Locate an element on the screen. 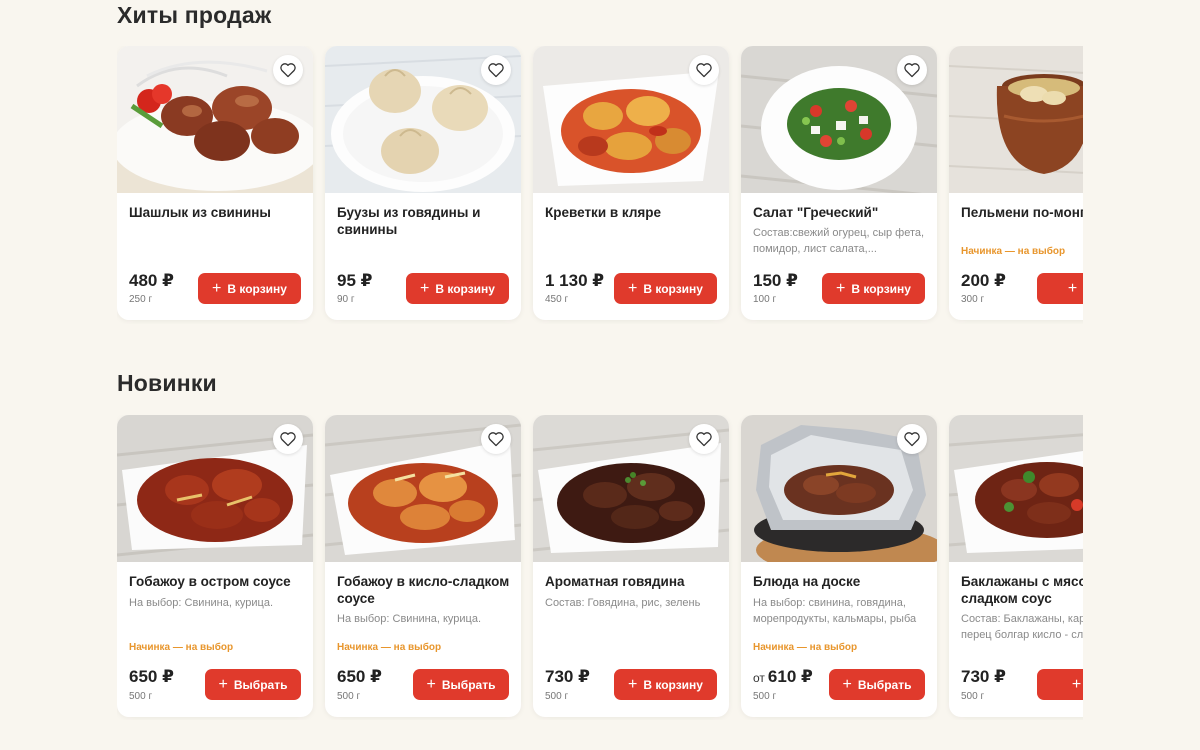  product-weight: 100 г is located at coordinates (765, 299).